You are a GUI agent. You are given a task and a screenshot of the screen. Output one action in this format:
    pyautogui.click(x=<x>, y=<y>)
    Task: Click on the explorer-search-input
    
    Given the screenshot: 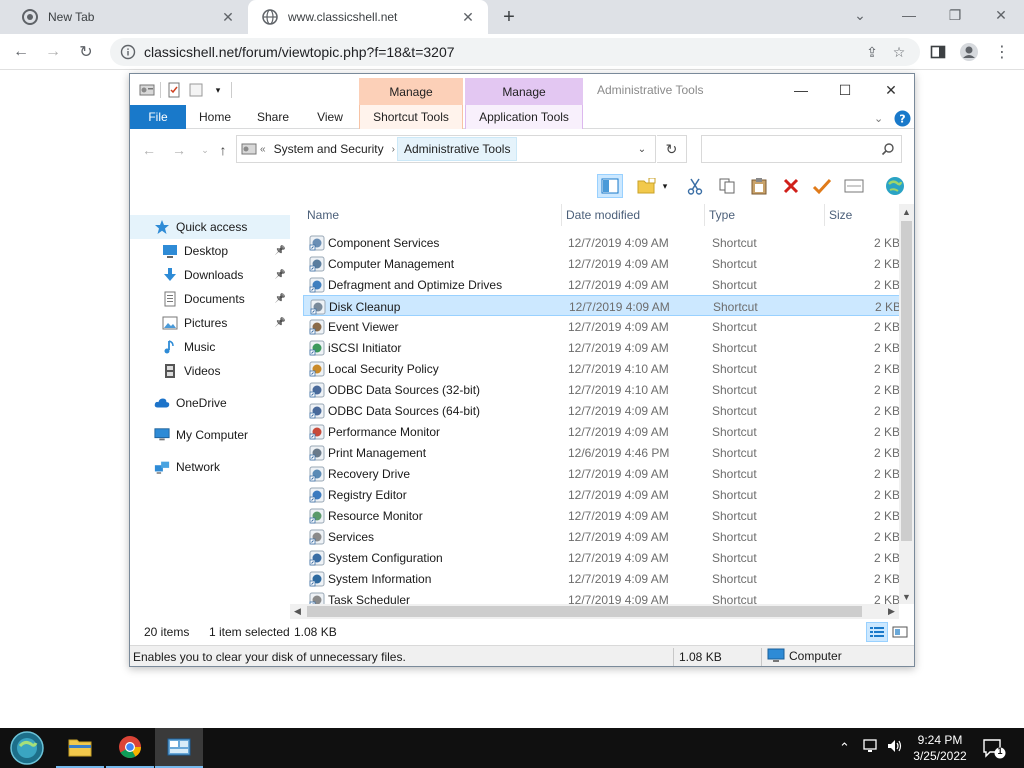 What is the action you would take?
    pyautogui.click(x=791, y=149)
    